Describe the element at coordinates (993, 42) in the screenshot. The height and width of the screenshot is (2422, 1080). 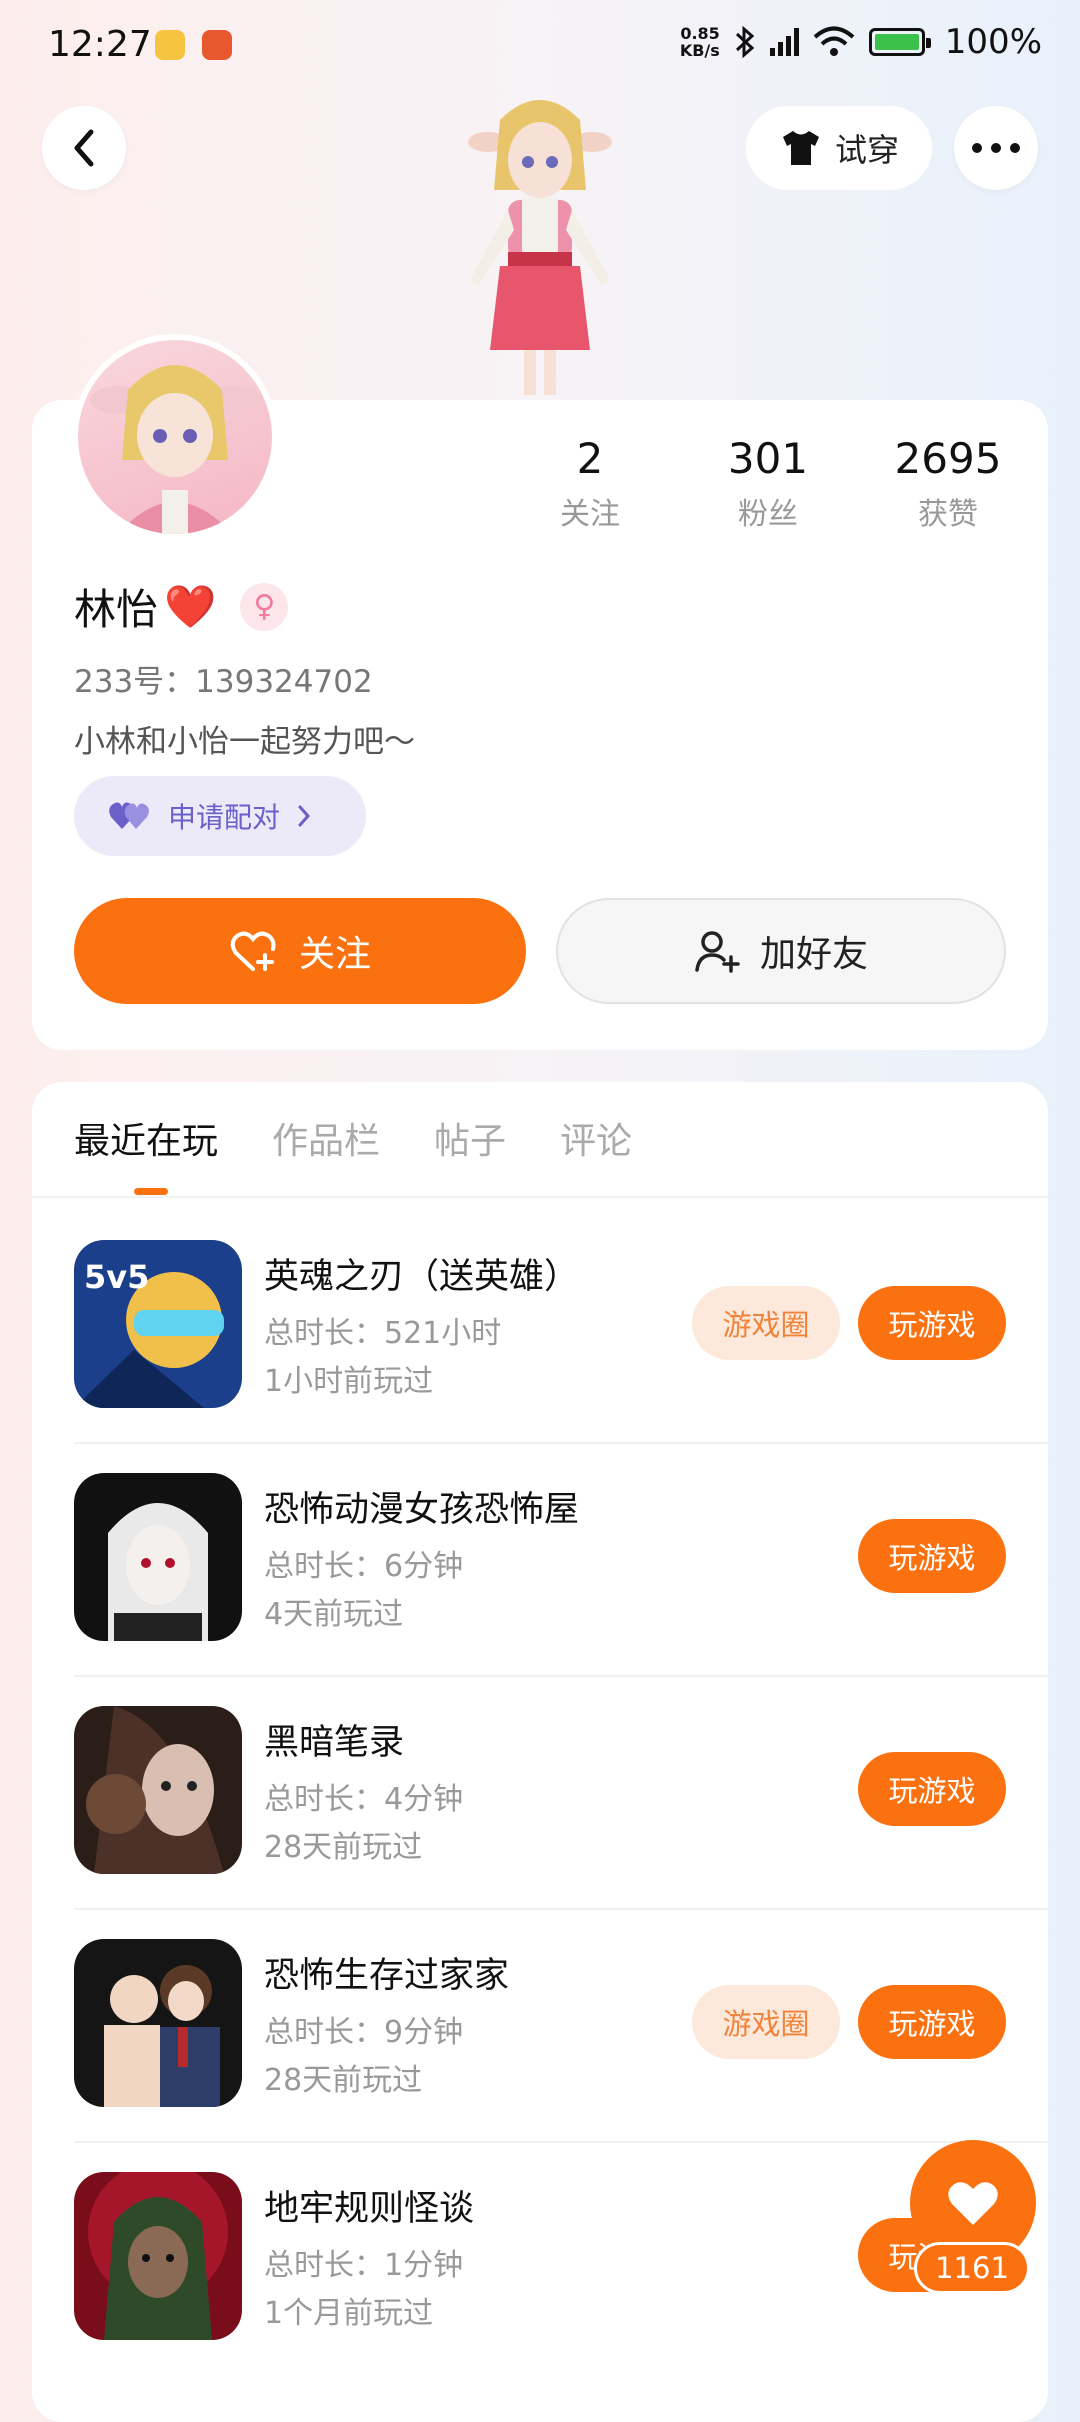
I see `battery-percent: 100%` at that location.